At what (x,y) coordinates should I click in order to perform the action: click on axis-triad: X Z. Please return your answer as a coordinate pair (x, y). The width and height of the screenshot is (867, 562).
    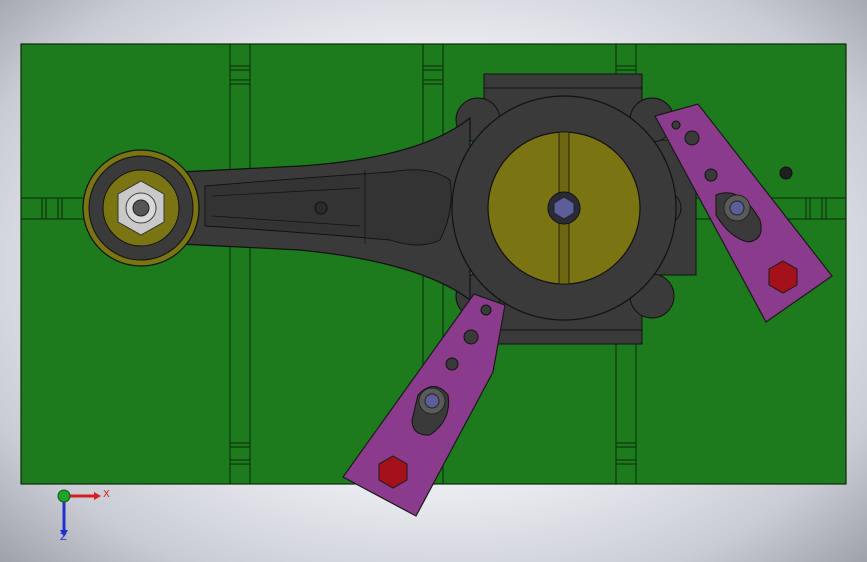
    Looking at the image, I should click on (83, 516).